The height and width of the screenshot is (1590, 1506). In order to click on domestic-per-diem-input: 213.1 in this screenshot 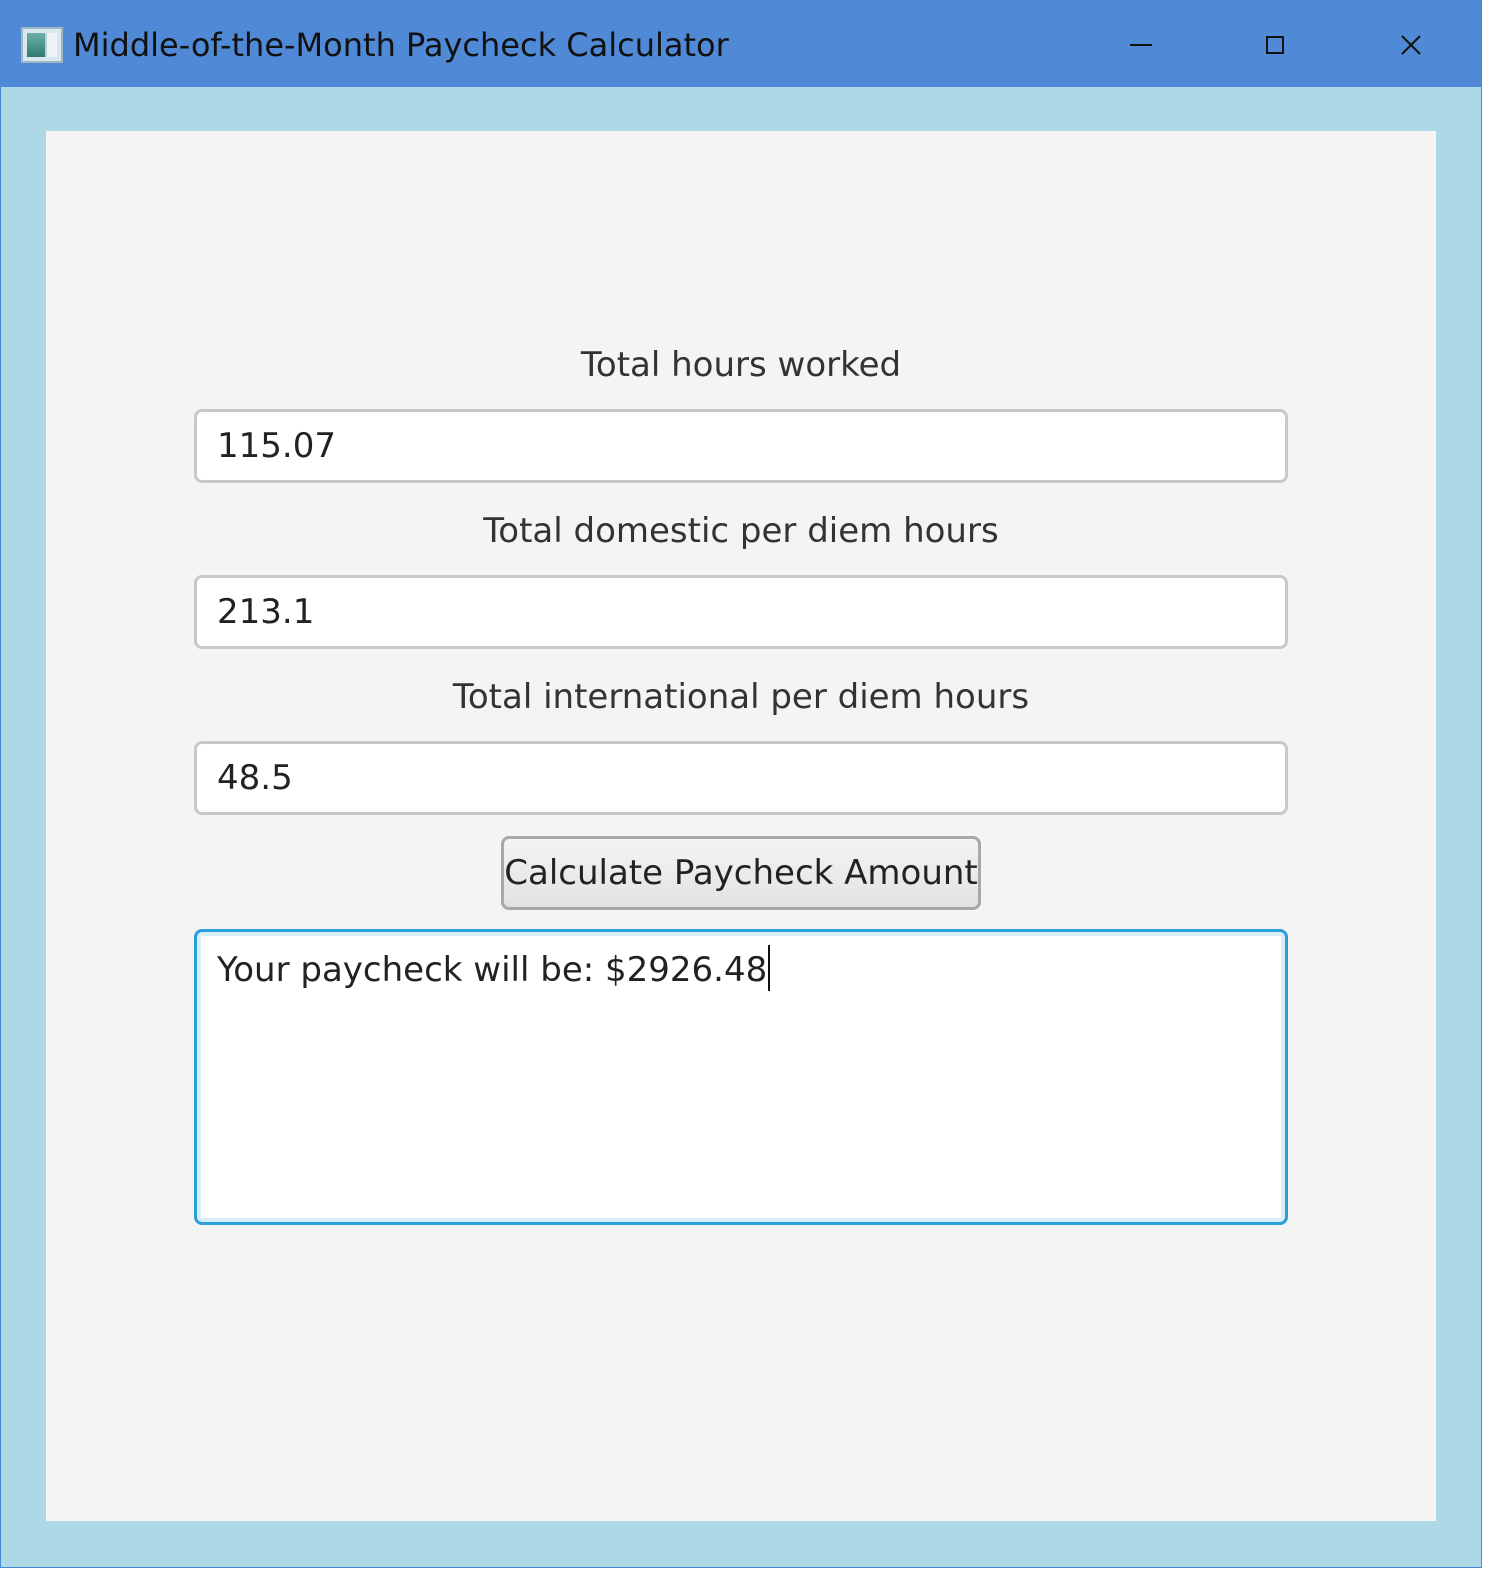, I will do `click(741, 612)`.